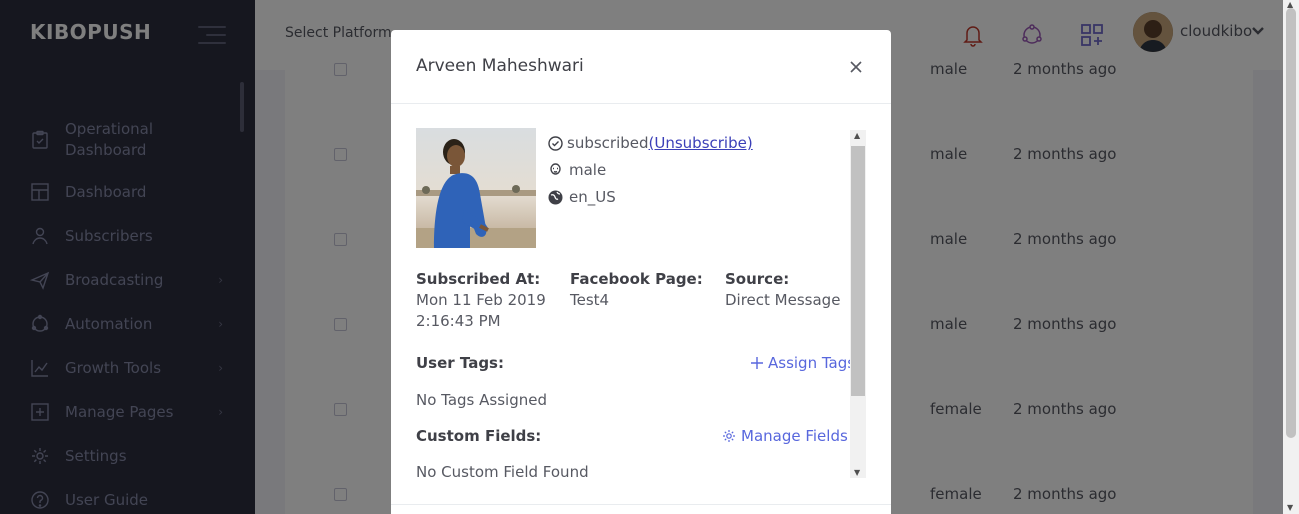 The height and width of the screenshot is (514, 1299). What do you see at coordinates (592, 197) in the screenshot?
I see `locale-text: en_US` at bounding box center [592, 197].